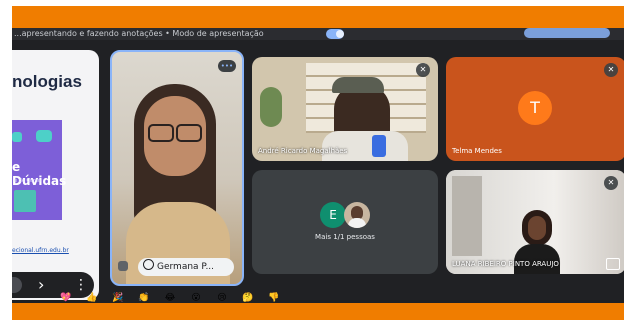 The image size is (632, 322). What do you see at coordinates (118, 297) in the screenshot?
I see `reaction-party-icon: 🎉` at bounding box center [118, 297].